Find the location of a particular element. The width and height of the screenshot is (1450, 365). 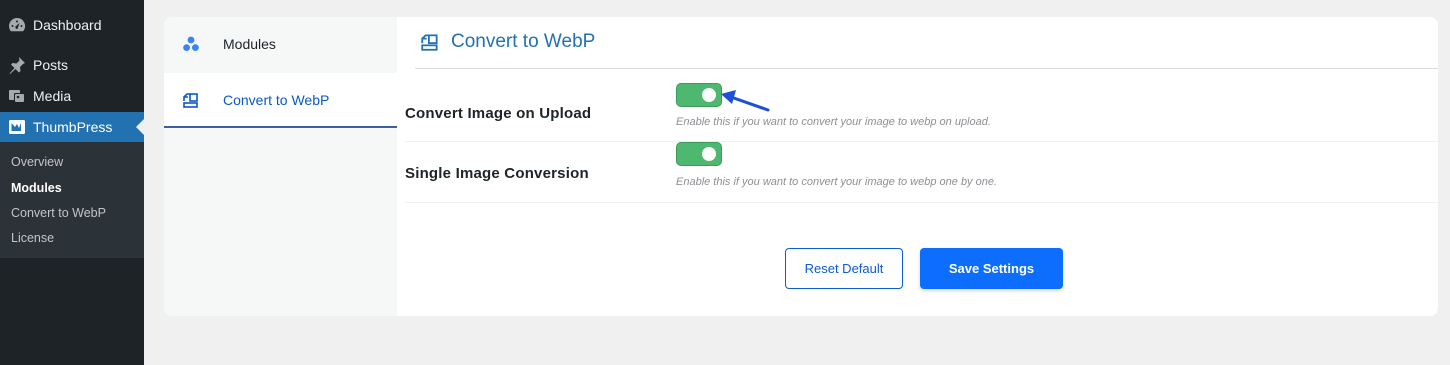

submenu-item-convert-to-webp: Convert to WebP is located at coordinates (58, 213).